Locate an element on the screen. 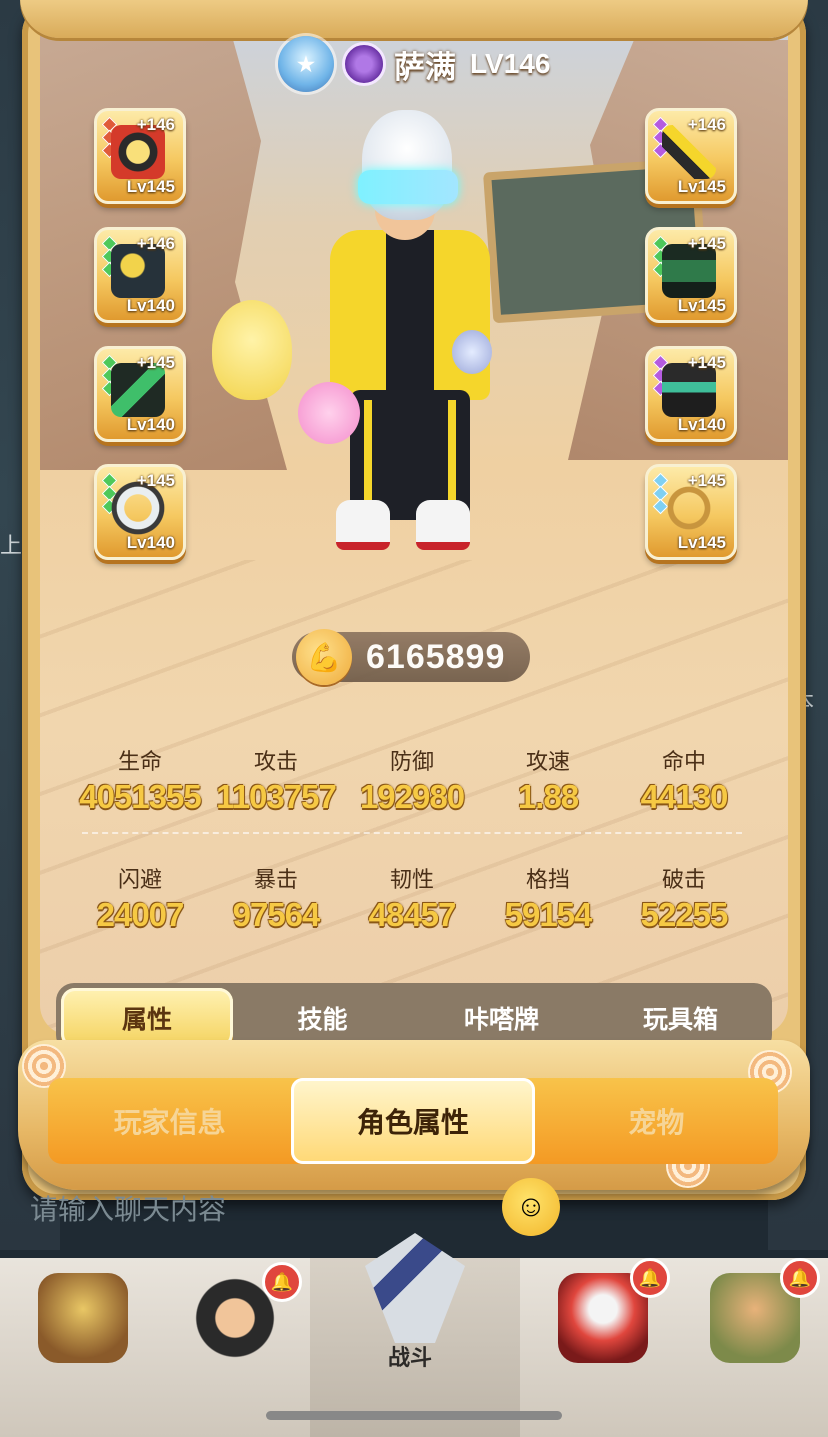 This screenshot has width=828, height=1437. tab-pets: 宠物 is located at coordinates (656, 1121).